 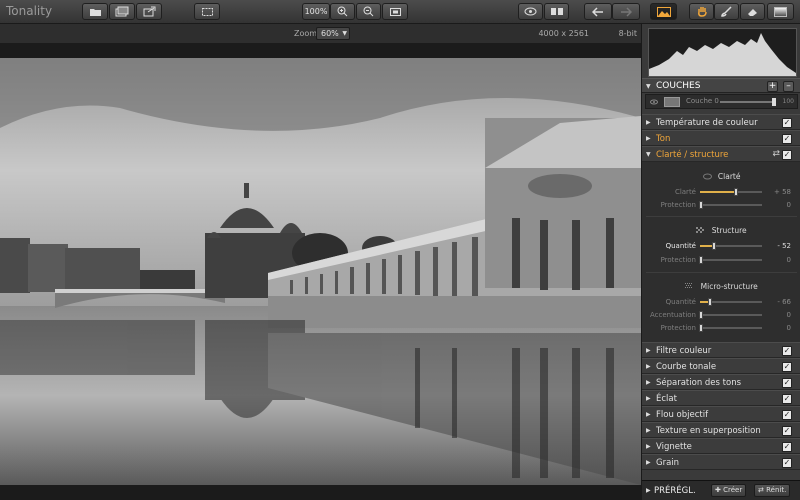 I want to click on clarte-fill, so click(x=718, y=192).